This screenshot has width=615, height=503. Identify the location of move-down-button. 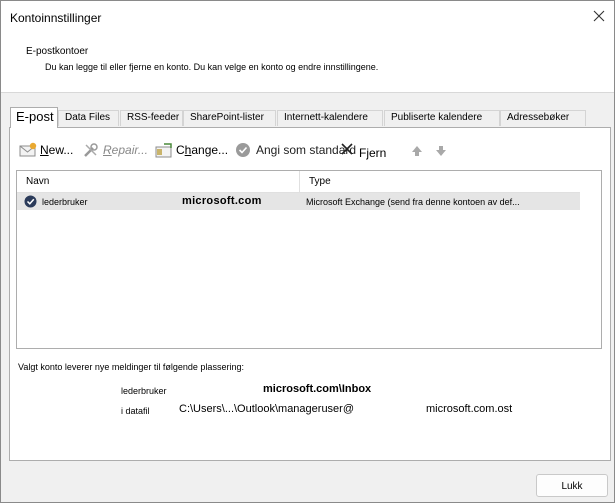
(441, 153).